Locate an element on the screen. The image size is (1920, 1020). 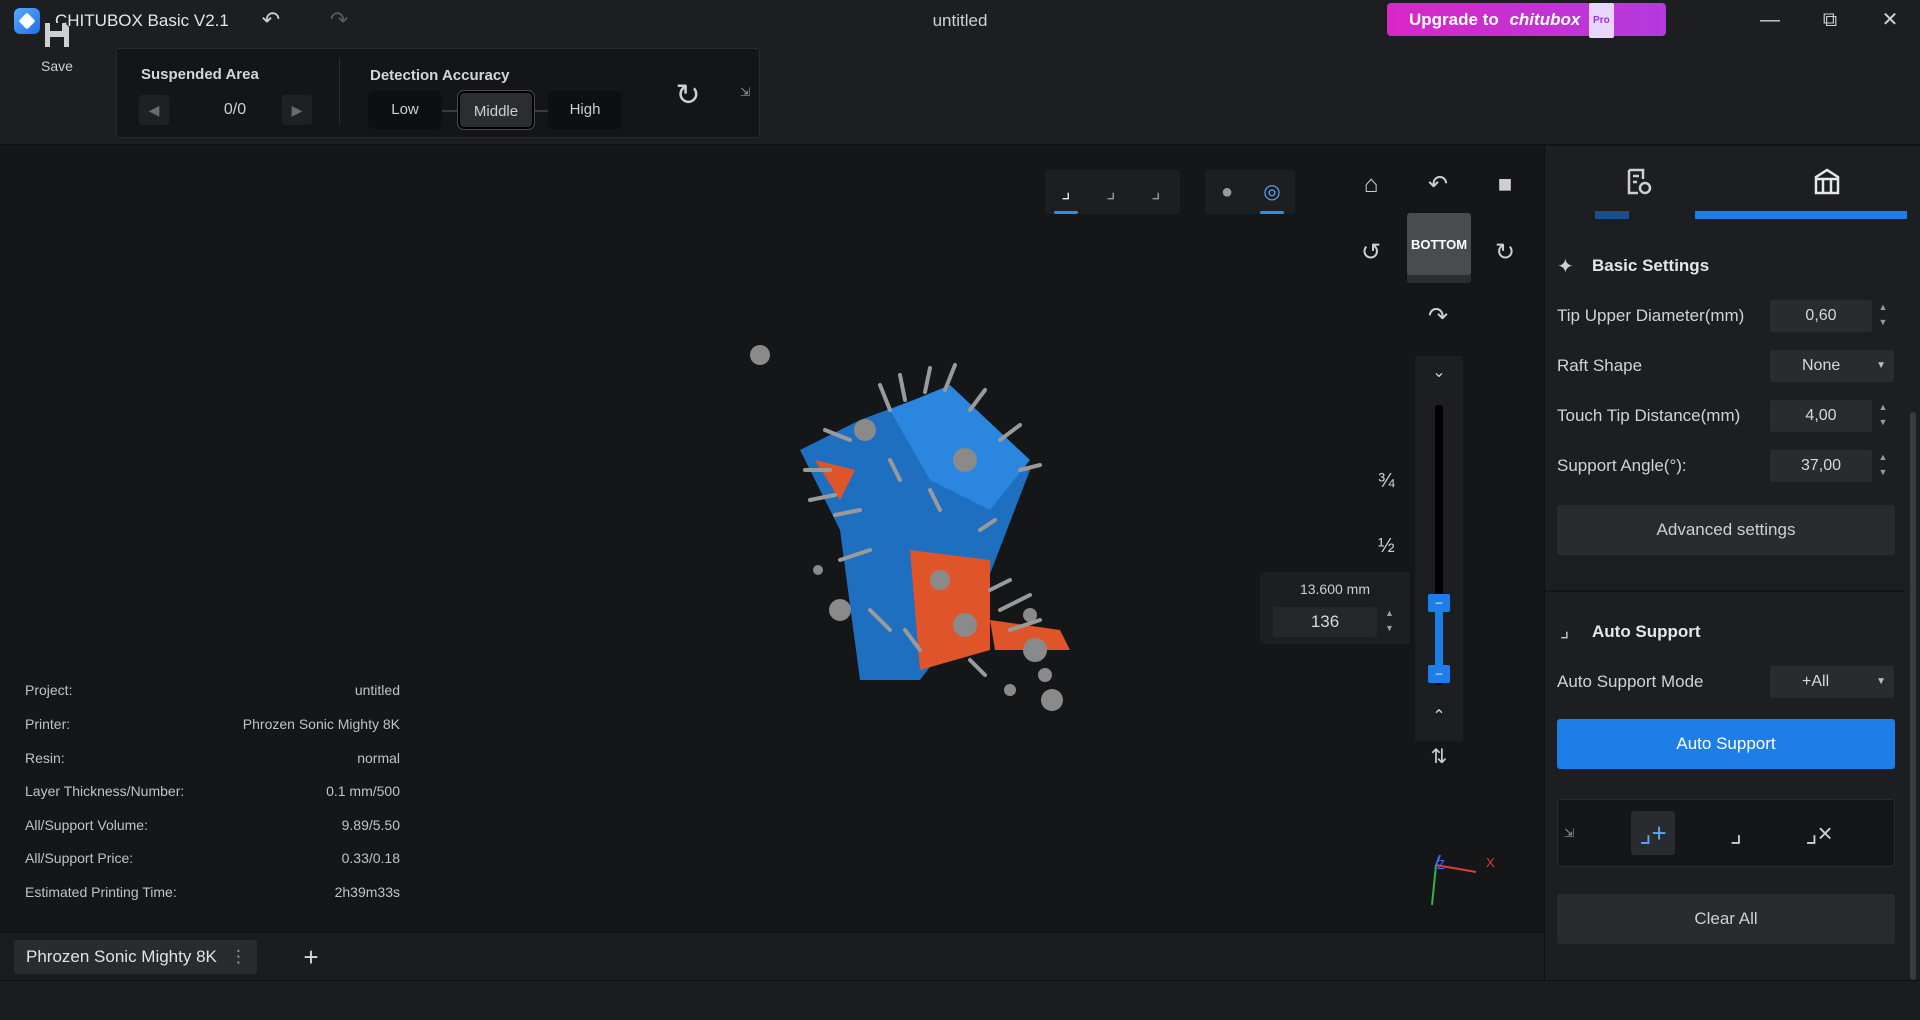
wireframe-sphere-icon: ◎ is located at coordinates (1272, 196).